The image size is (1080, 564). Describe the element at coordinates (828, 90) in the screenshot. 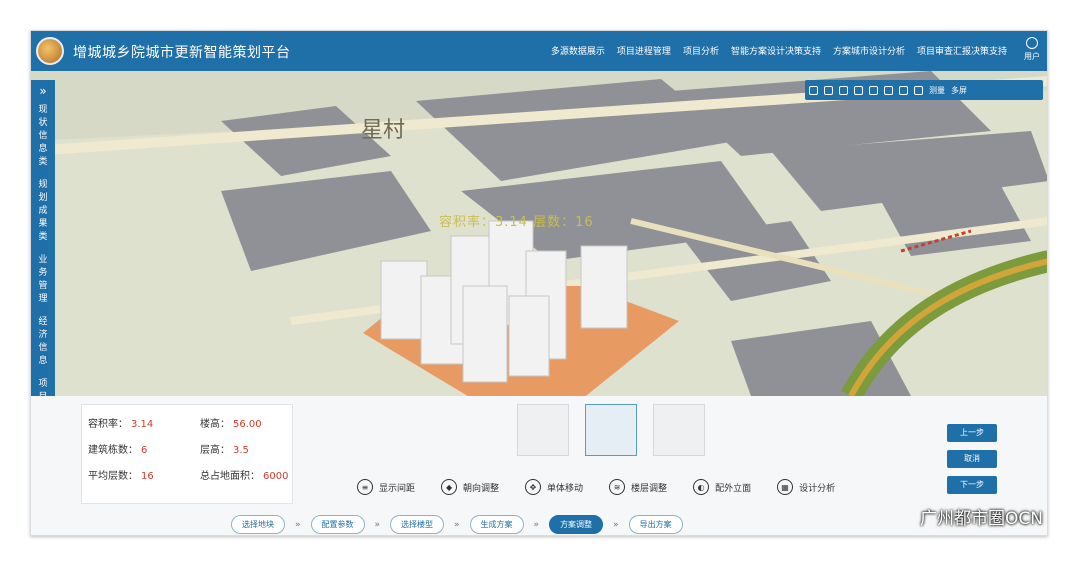

I see `info-icon` at that location.